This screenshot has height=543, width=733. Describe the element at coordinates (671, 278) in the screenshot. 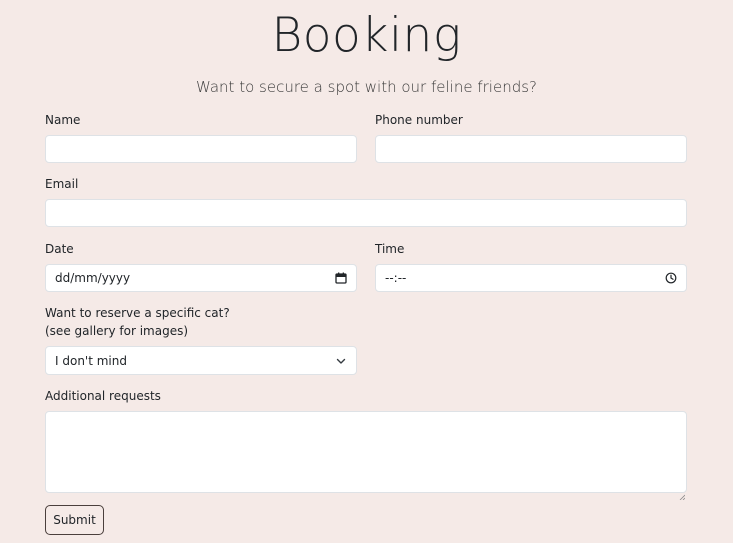

I see `clock-icon` at that location.